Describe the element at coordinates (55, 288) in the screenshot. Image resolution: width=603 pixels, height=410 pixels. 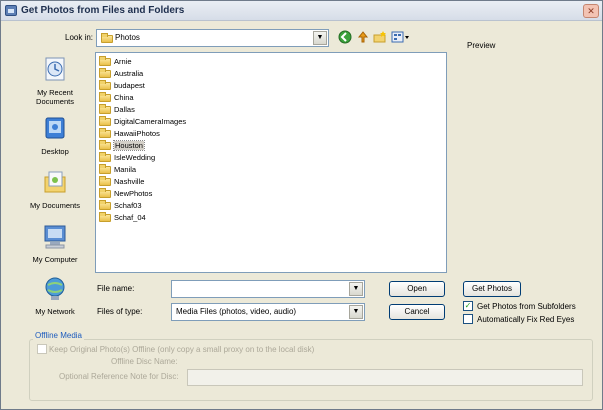
I see `my-network-icon` at that location.